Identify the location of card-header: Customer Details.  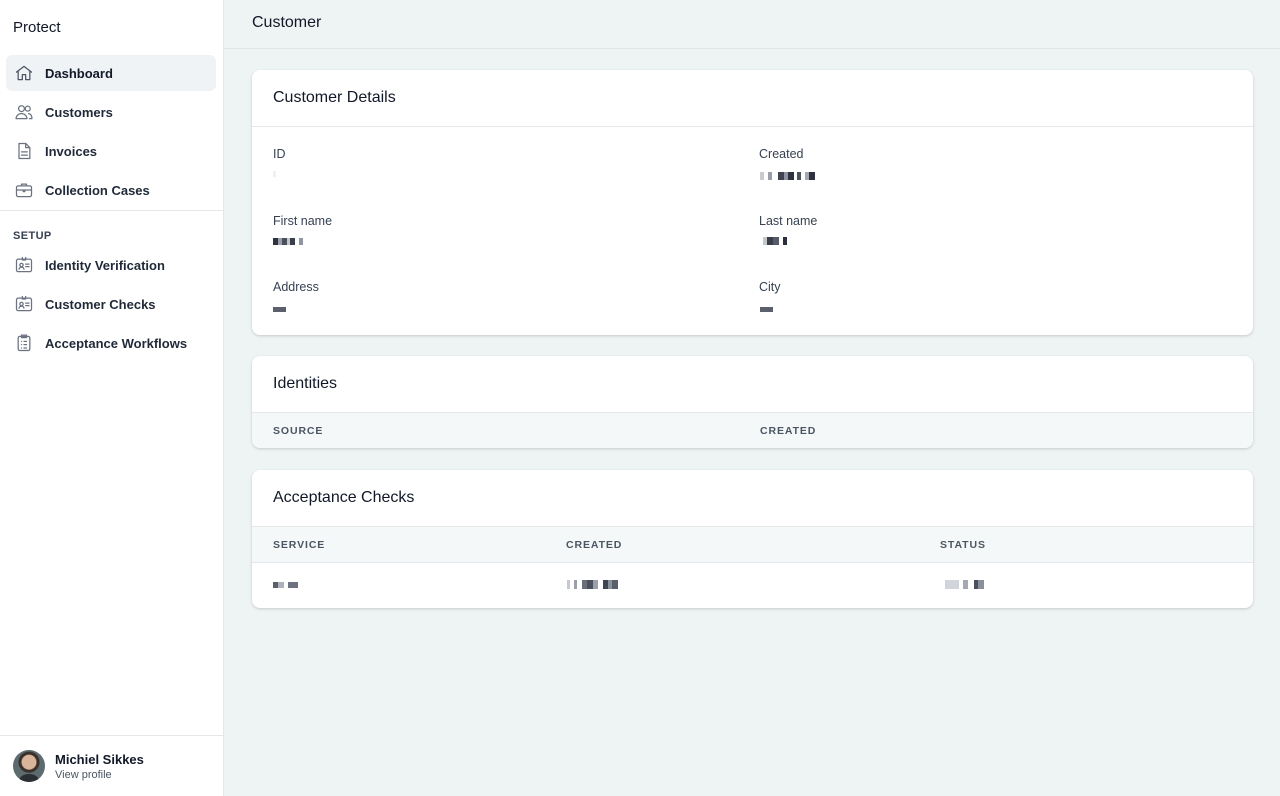
(752, 98).